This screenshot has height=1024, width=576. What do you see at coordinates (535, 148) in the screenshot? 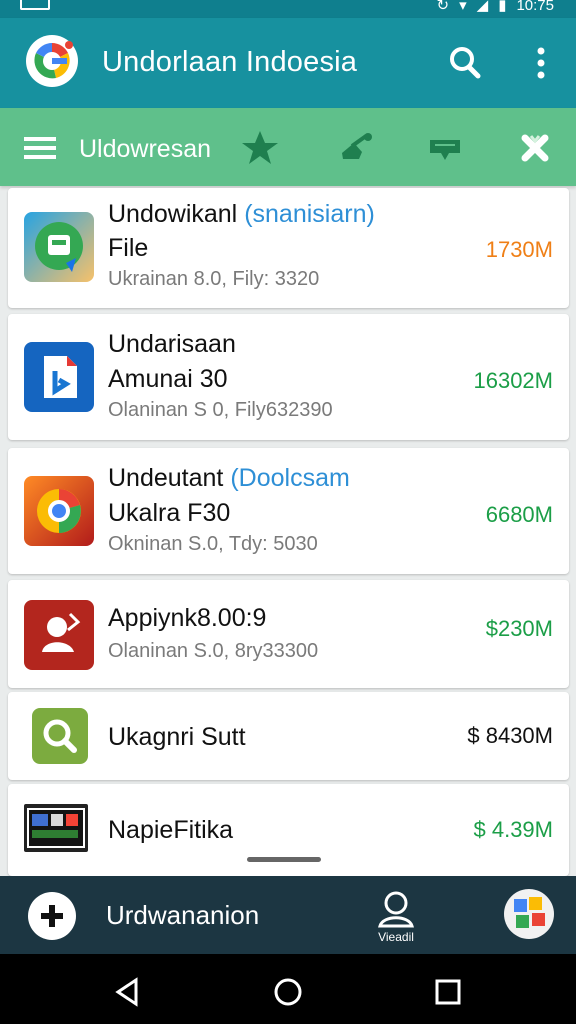
I see `tools-icon` at bounding box center [535, 148].